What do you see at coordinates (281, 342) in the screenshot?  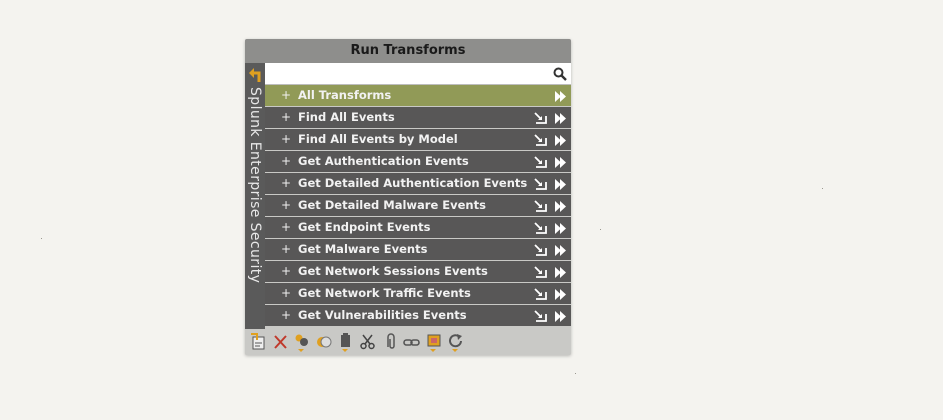 I see `delete-icon` at bounding box center [281, 342].